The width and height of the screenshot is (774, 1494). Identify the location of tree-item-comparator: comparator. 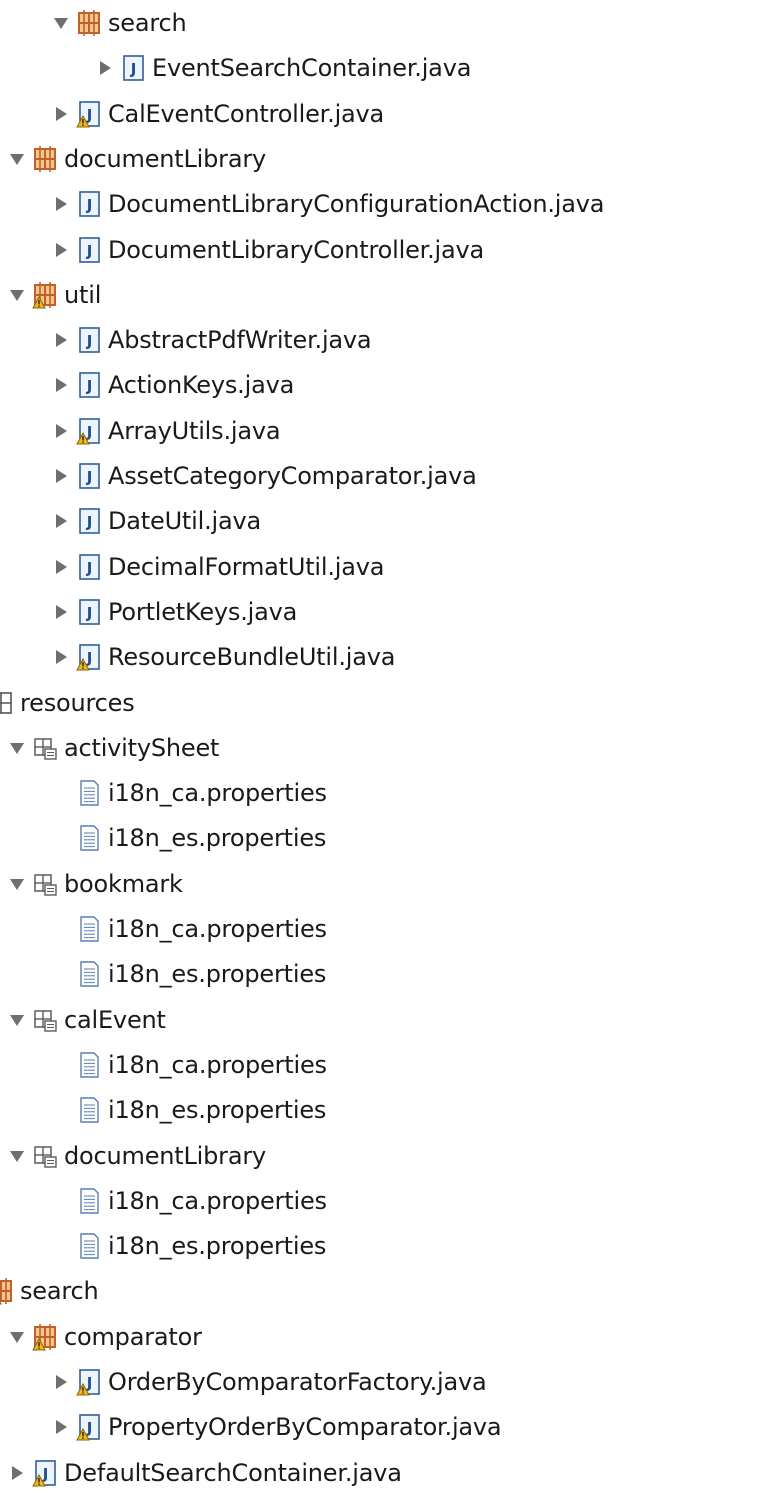
(105, 1337).